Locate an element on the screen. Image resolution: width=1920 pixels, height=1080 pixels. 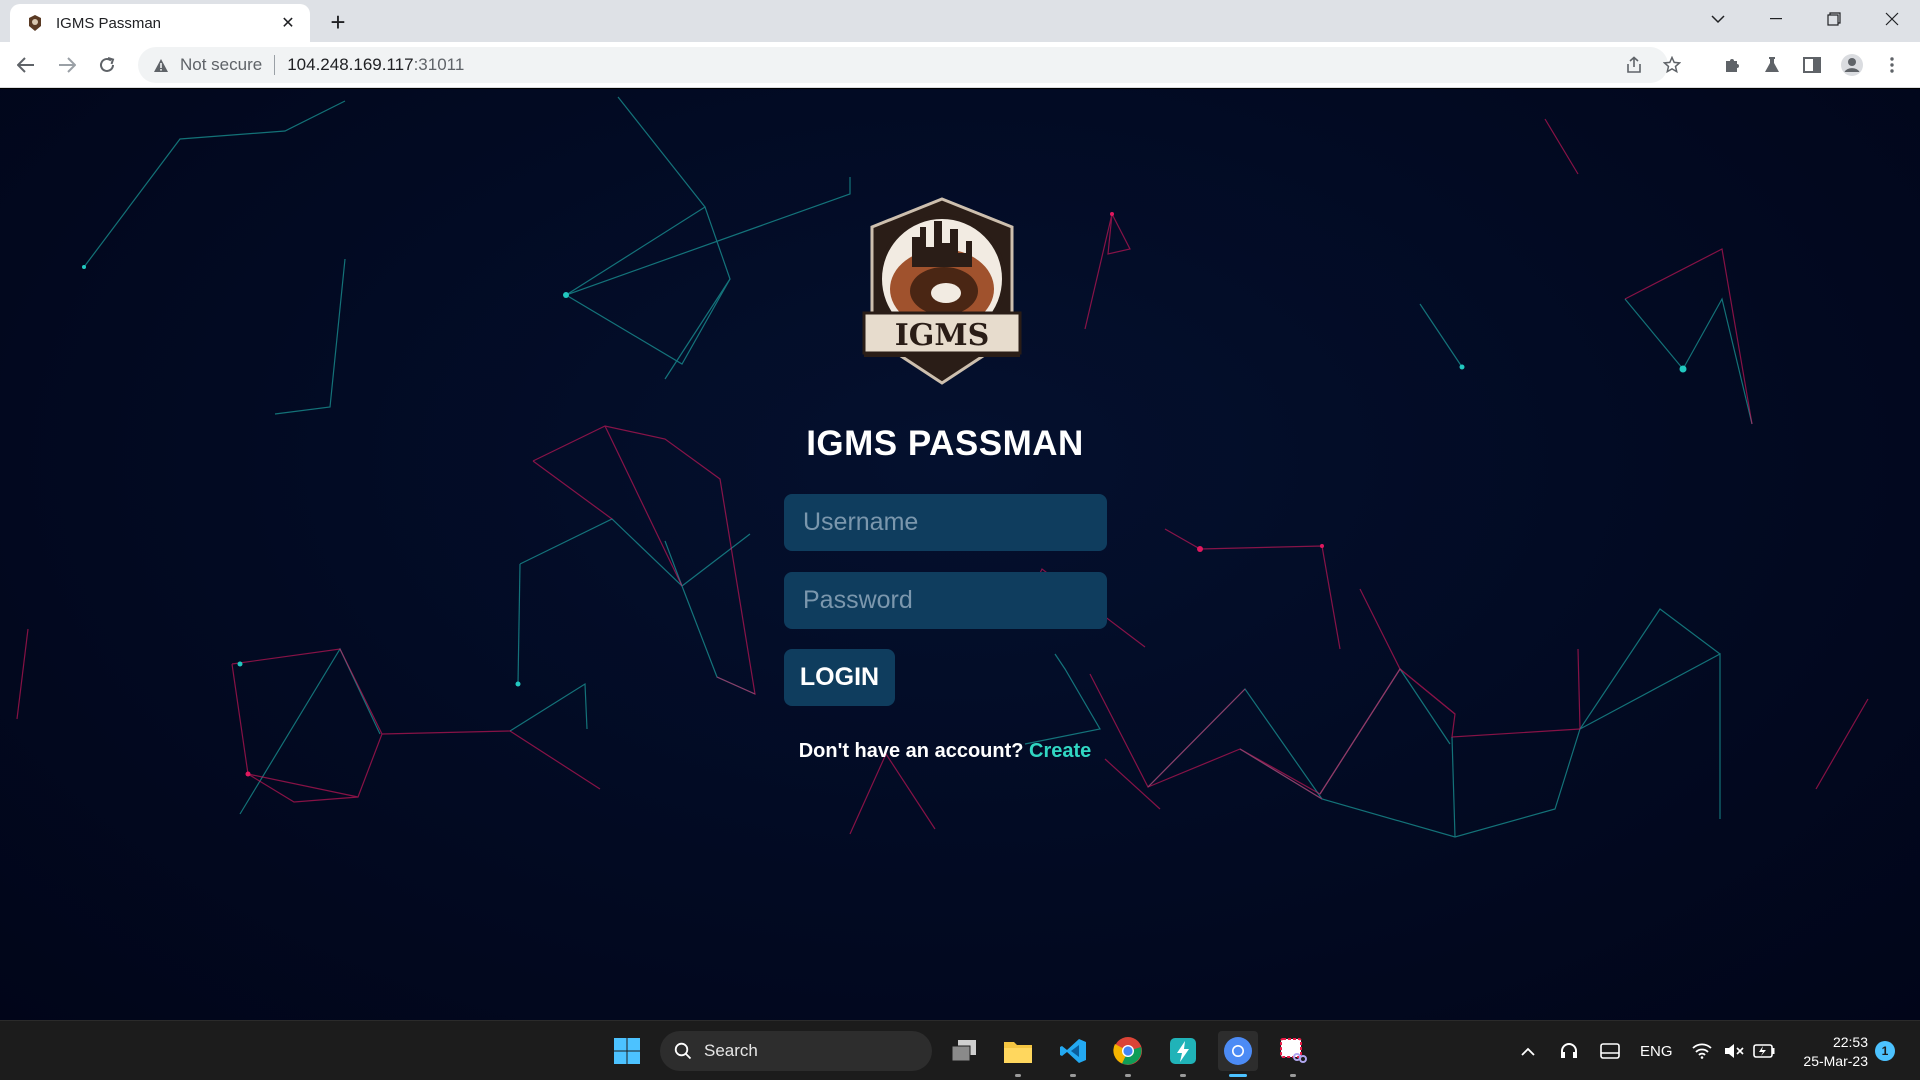
power-automate-icon is located at coordinates (1183, 1054).